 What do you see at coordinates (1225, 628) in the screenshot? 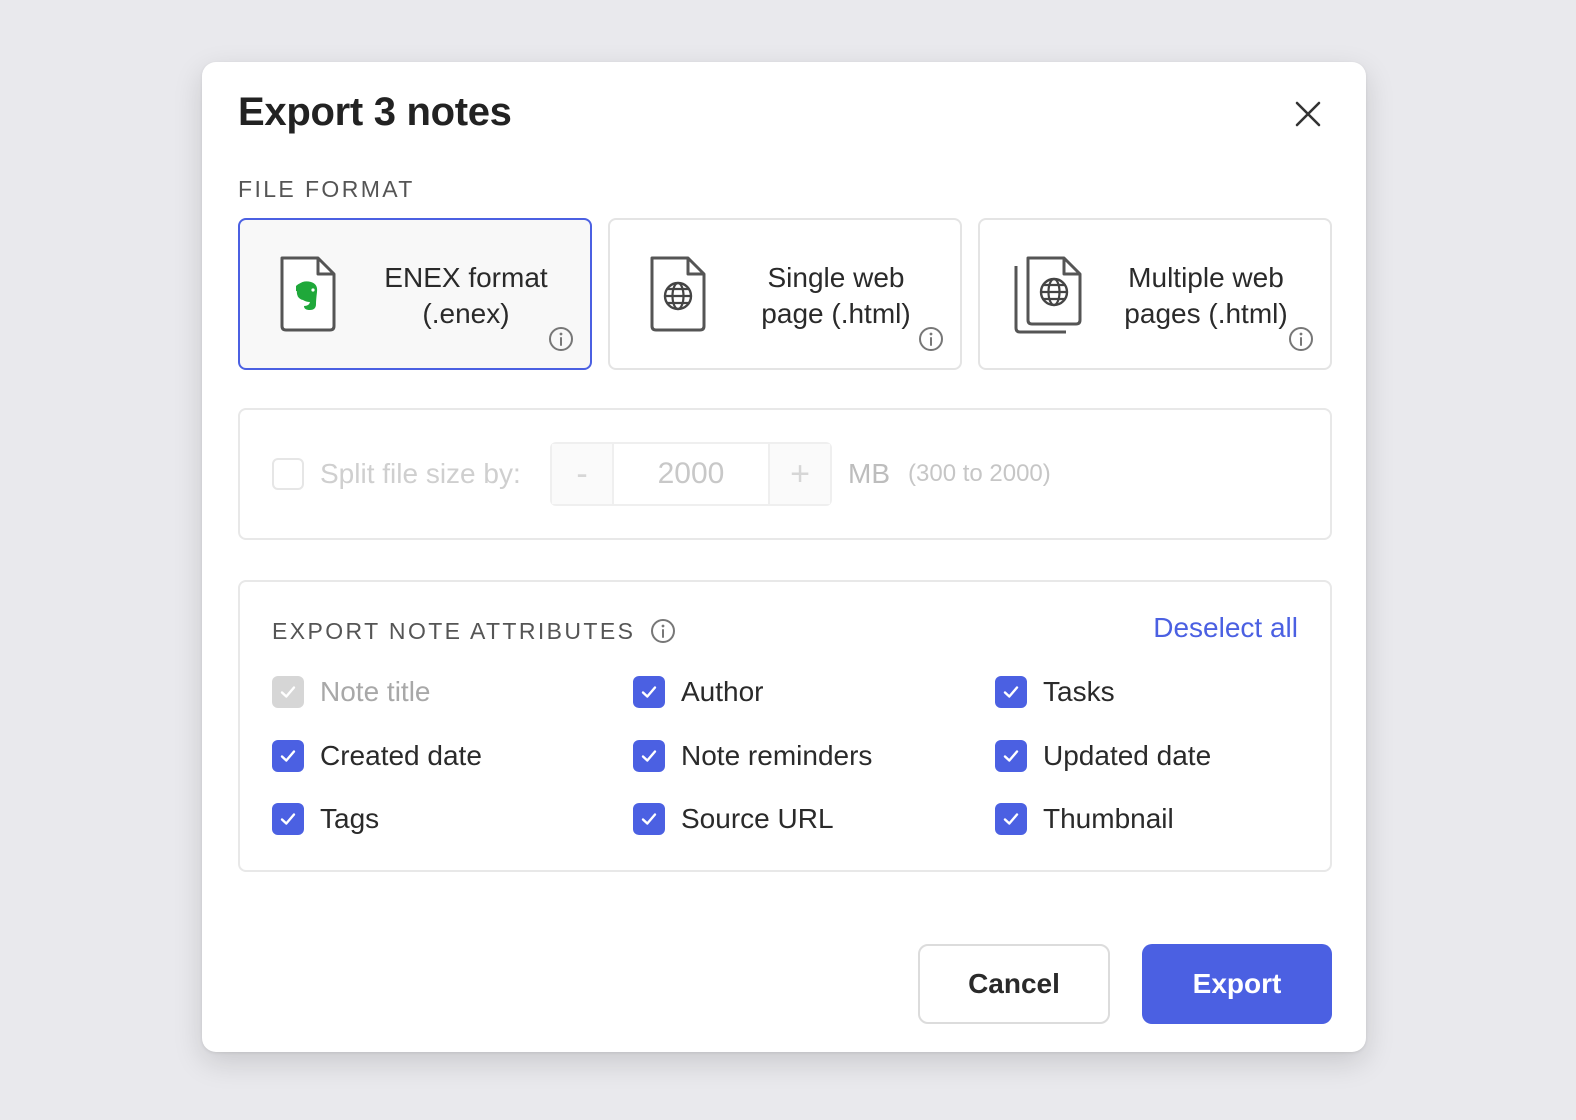
I see `deselect-all-link: Deselect all` at bounding box center [1225, 628].